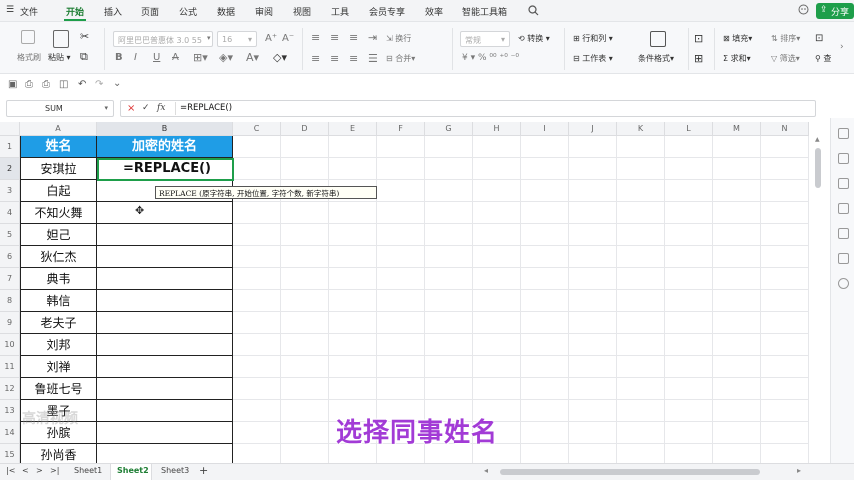  I want to click on sheet-tab-1: Sheet1, so click(88, 470).